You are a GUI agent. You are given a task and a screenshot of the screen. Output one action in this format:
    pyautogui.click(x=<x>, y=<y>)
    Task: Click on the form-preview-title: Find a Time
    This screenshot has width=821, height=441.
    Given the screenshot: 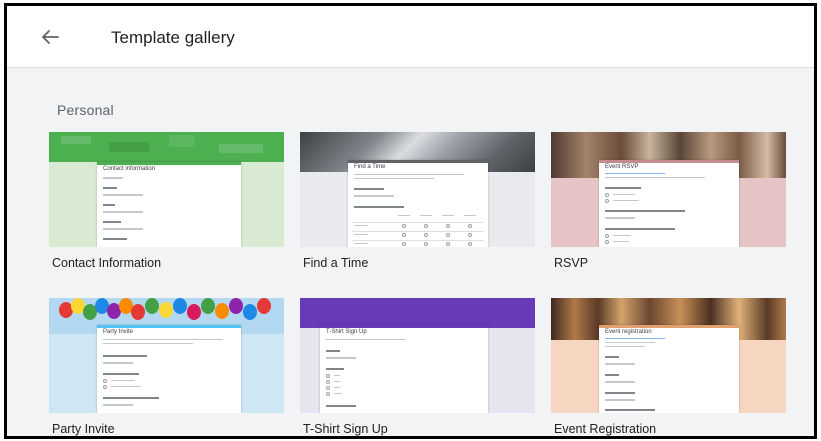 What is the action you would take?
    pyautogui.click(x=370, y=167)
    